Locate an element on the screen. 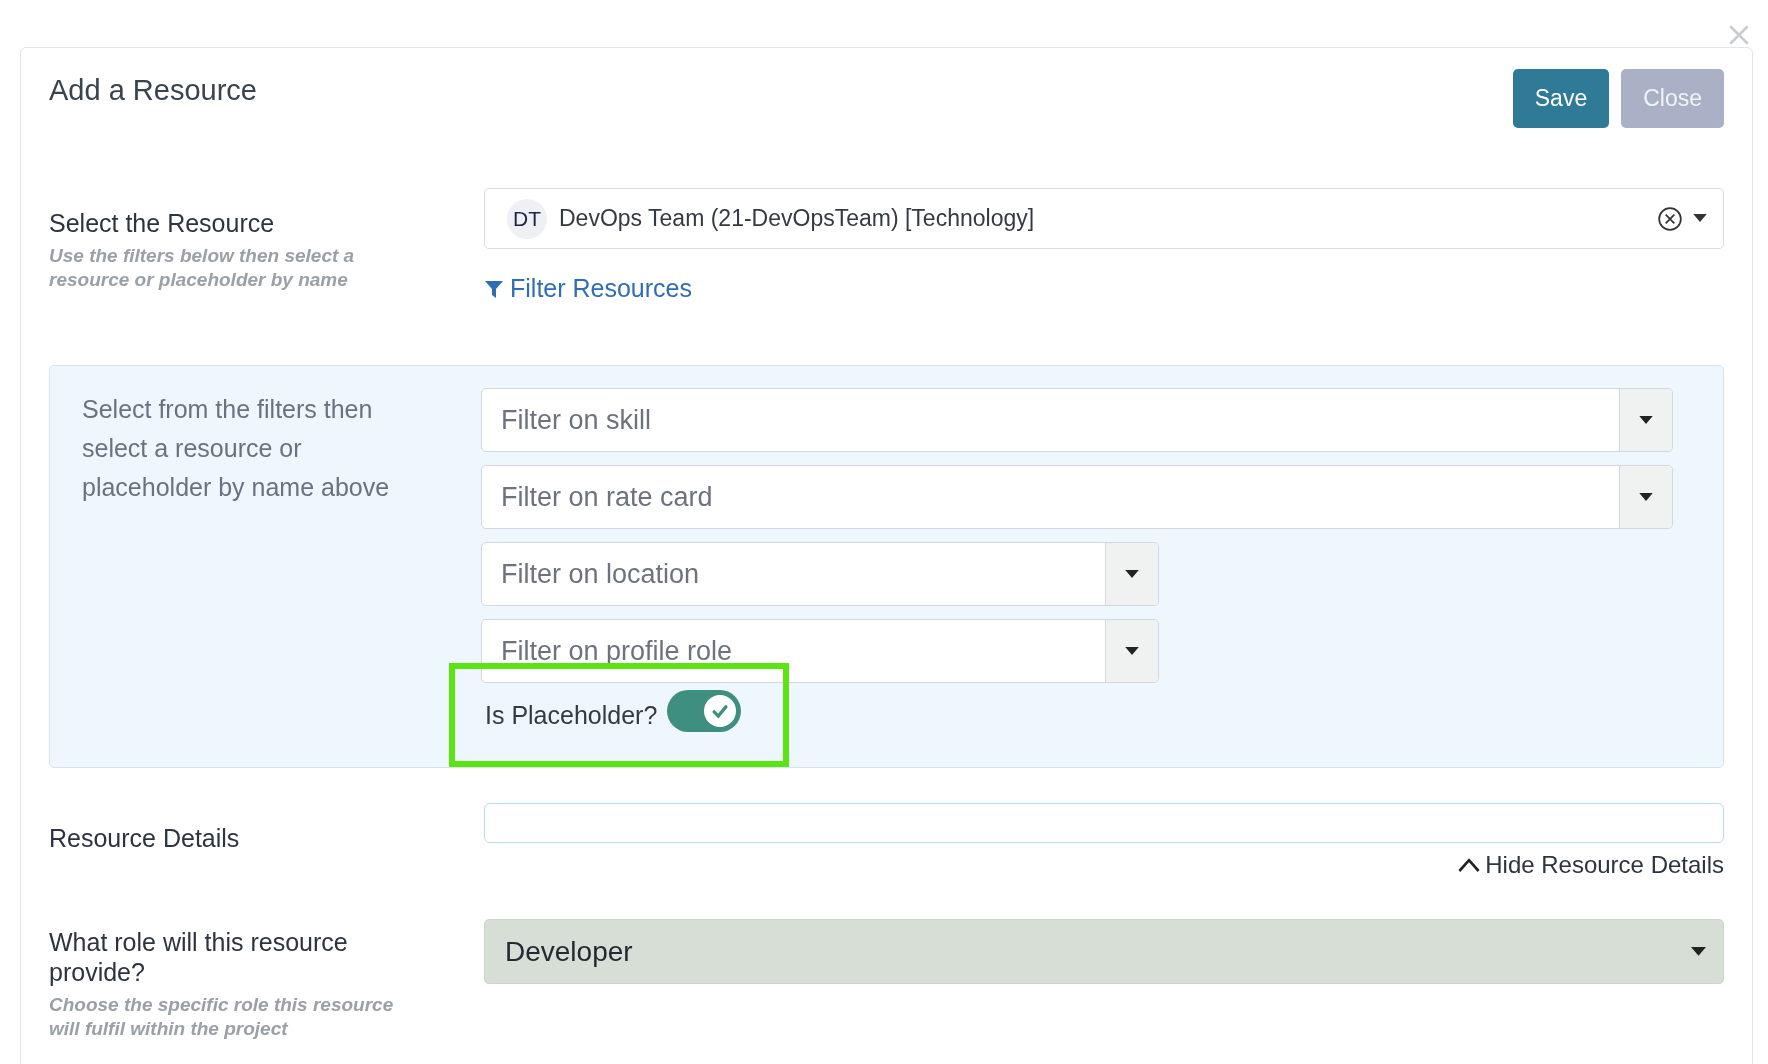  selected-value: DevOps Team (21-DevOpsTeam) [Technology] is located at coordinates (797, 218).